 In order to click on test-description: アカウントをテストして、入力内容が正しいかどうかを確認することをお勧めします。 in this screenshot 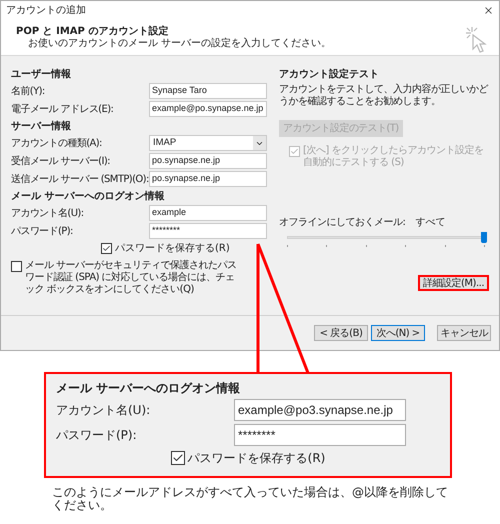, I will do `click(384, 96)`.